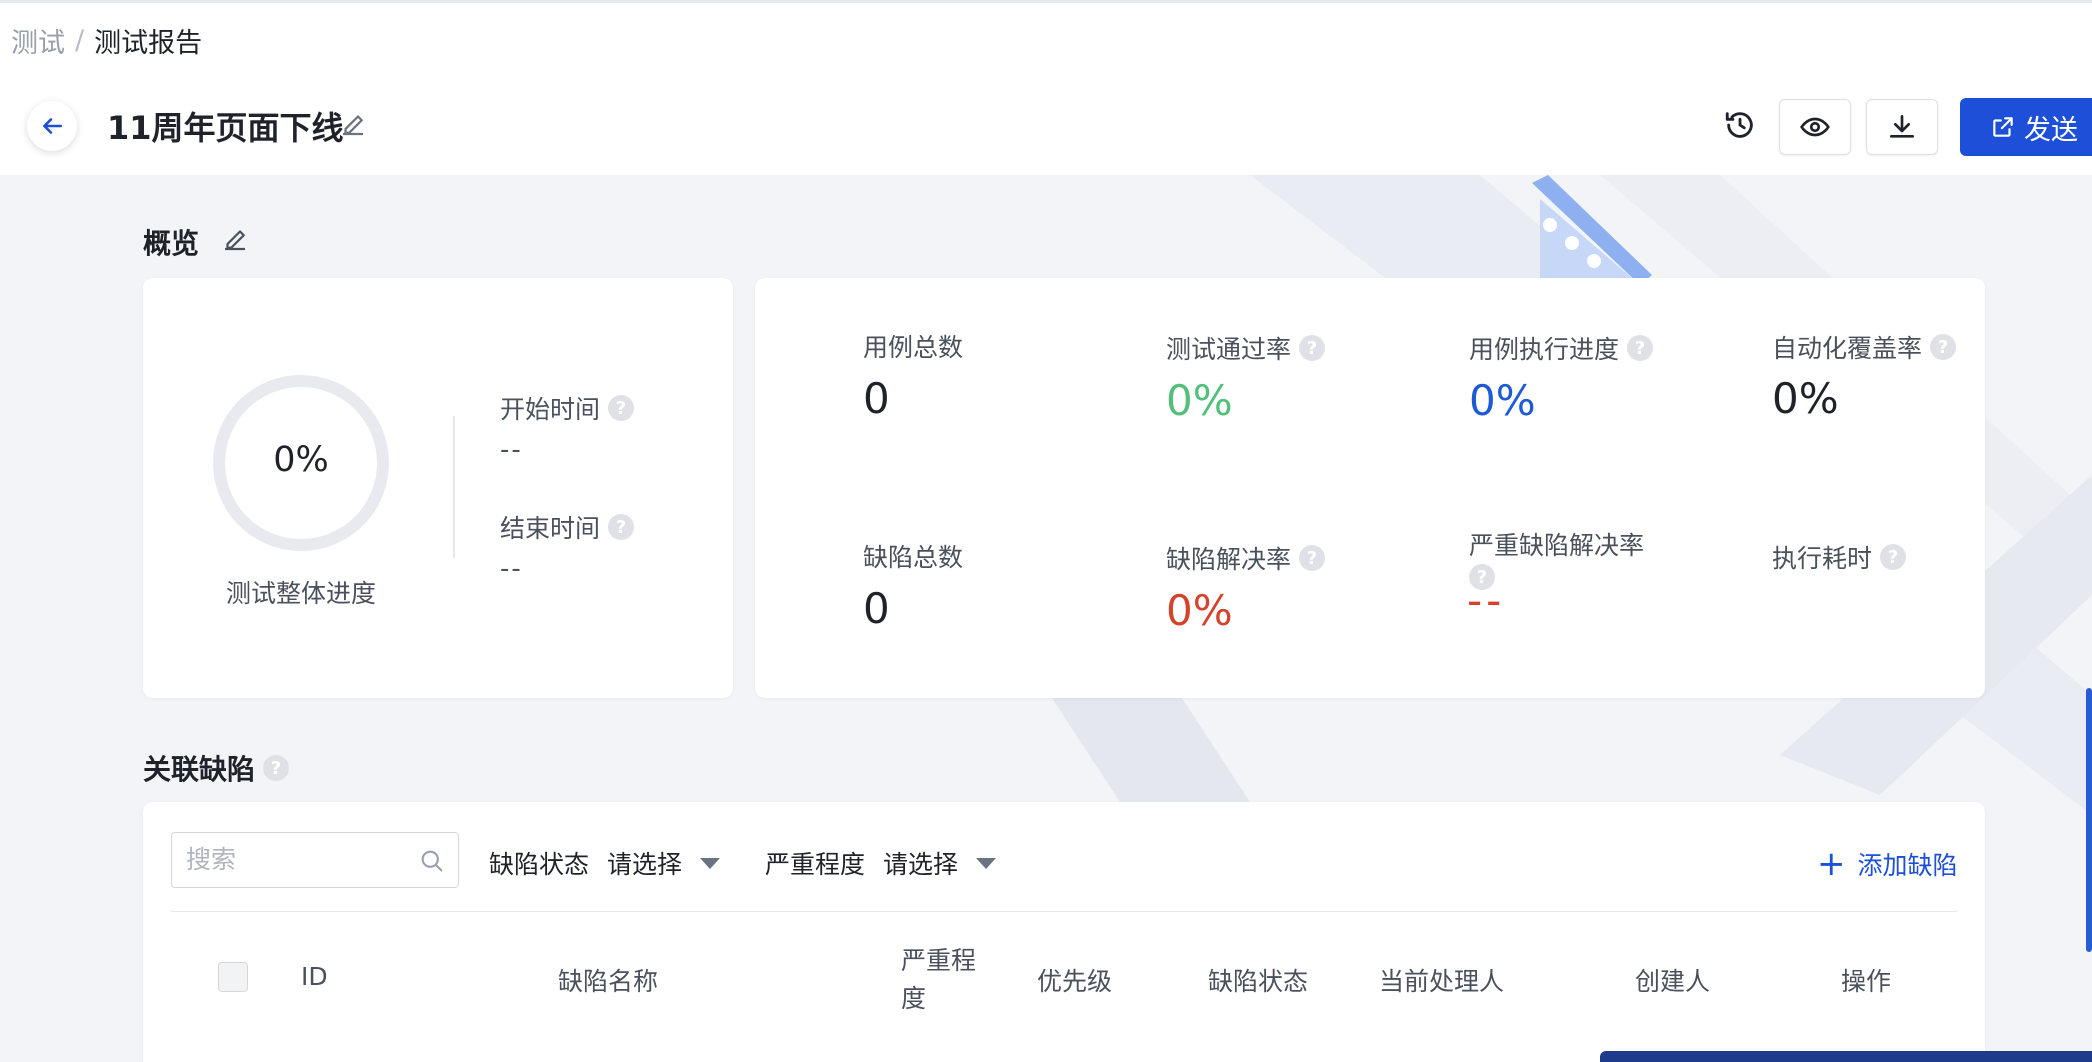  I want to click on scrollbar-thumb, so click(2089, 820).